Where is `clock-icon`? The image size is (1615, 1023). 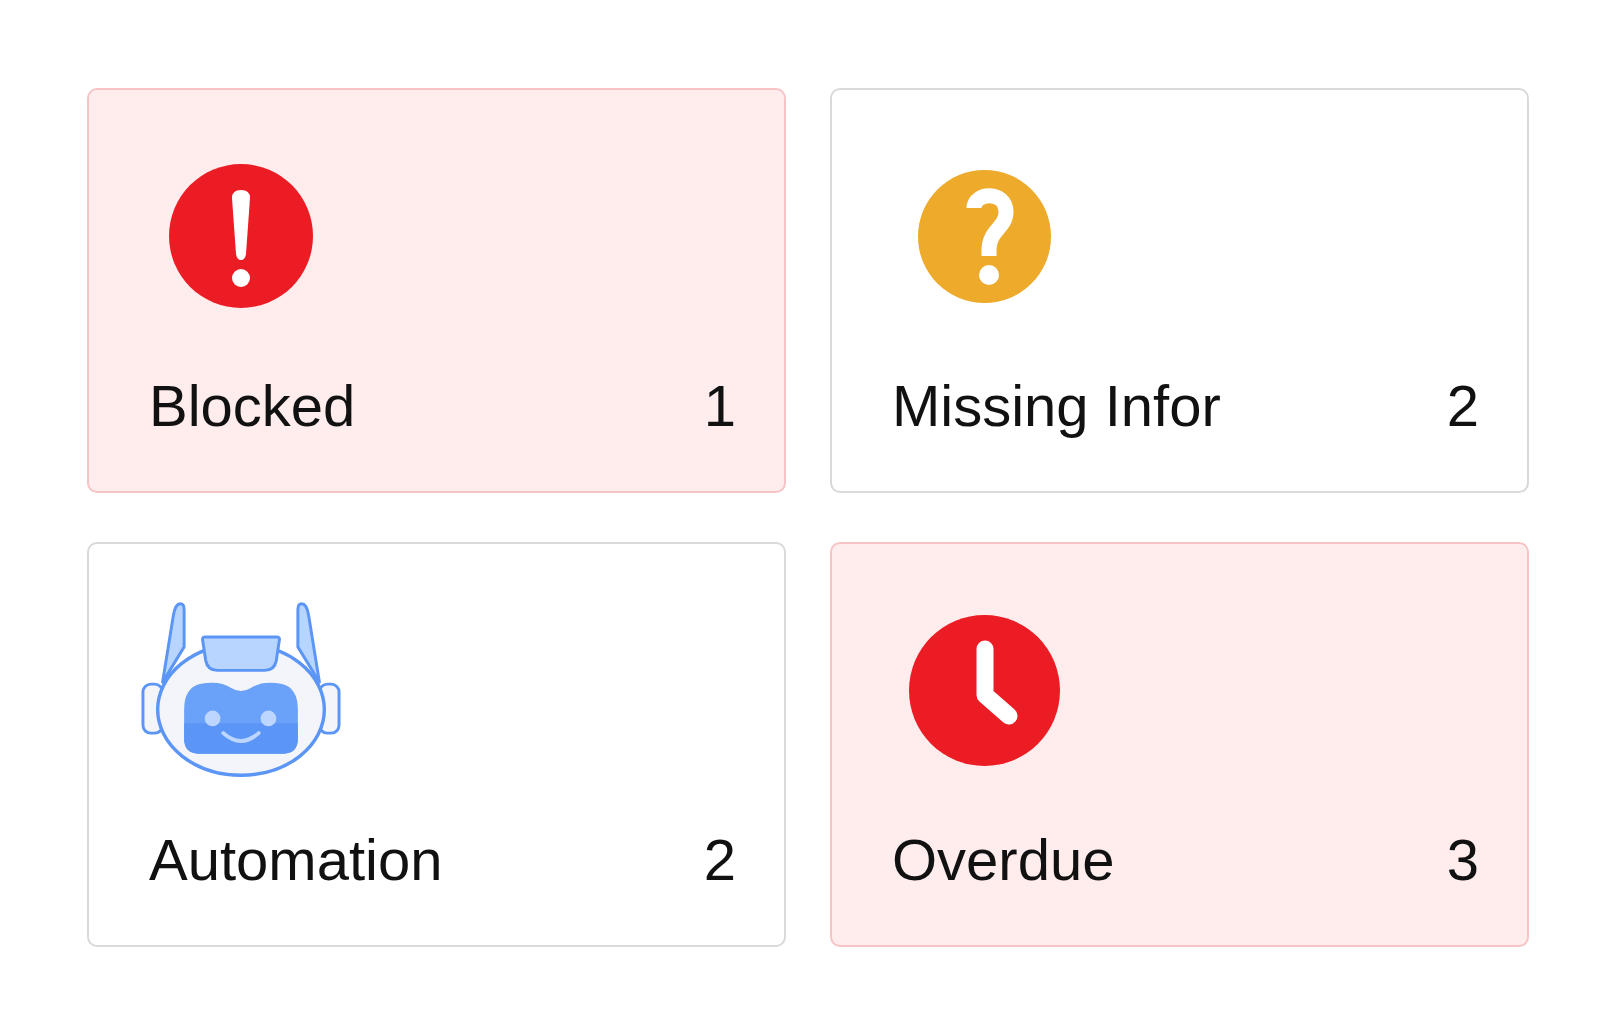
clock-icon is located at coordinates (984, 690).